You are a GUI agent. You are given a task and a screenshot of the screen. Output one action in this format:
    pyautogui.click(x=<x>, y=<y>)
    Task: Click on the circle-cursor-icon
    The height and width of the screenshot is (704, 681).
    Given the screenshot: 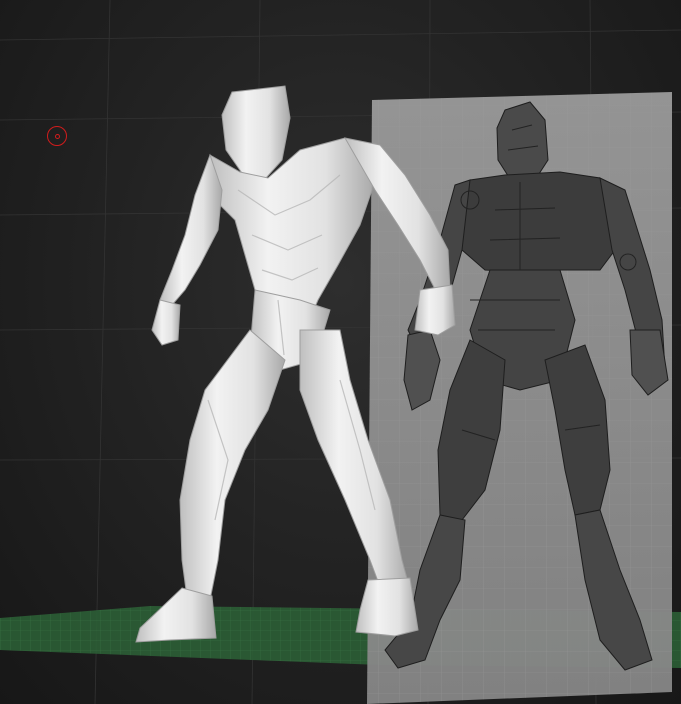 What is the action you would take?
    pyautogui.click(x=57, y=136)
    